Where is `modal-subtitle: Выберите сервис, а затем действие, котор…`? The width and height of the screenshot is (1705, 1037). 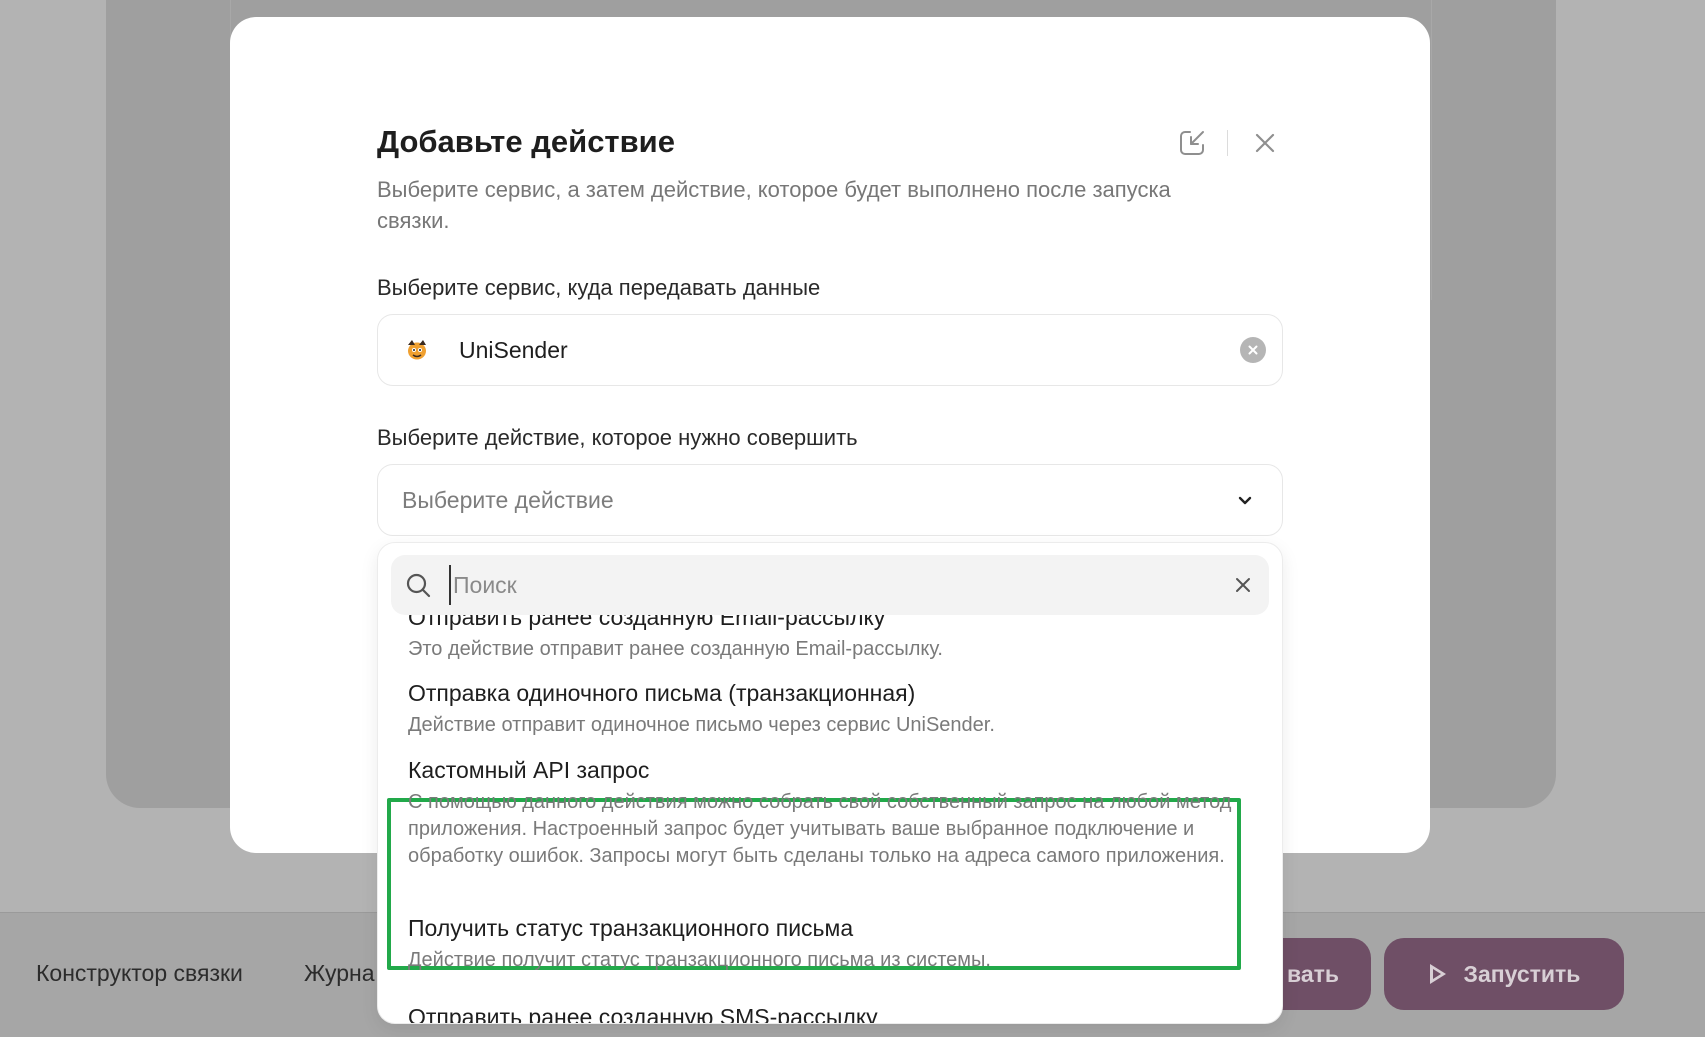
modal-subtitle: Выберите сервис, а затем действие, котор… is located at coordinates (774, 205).